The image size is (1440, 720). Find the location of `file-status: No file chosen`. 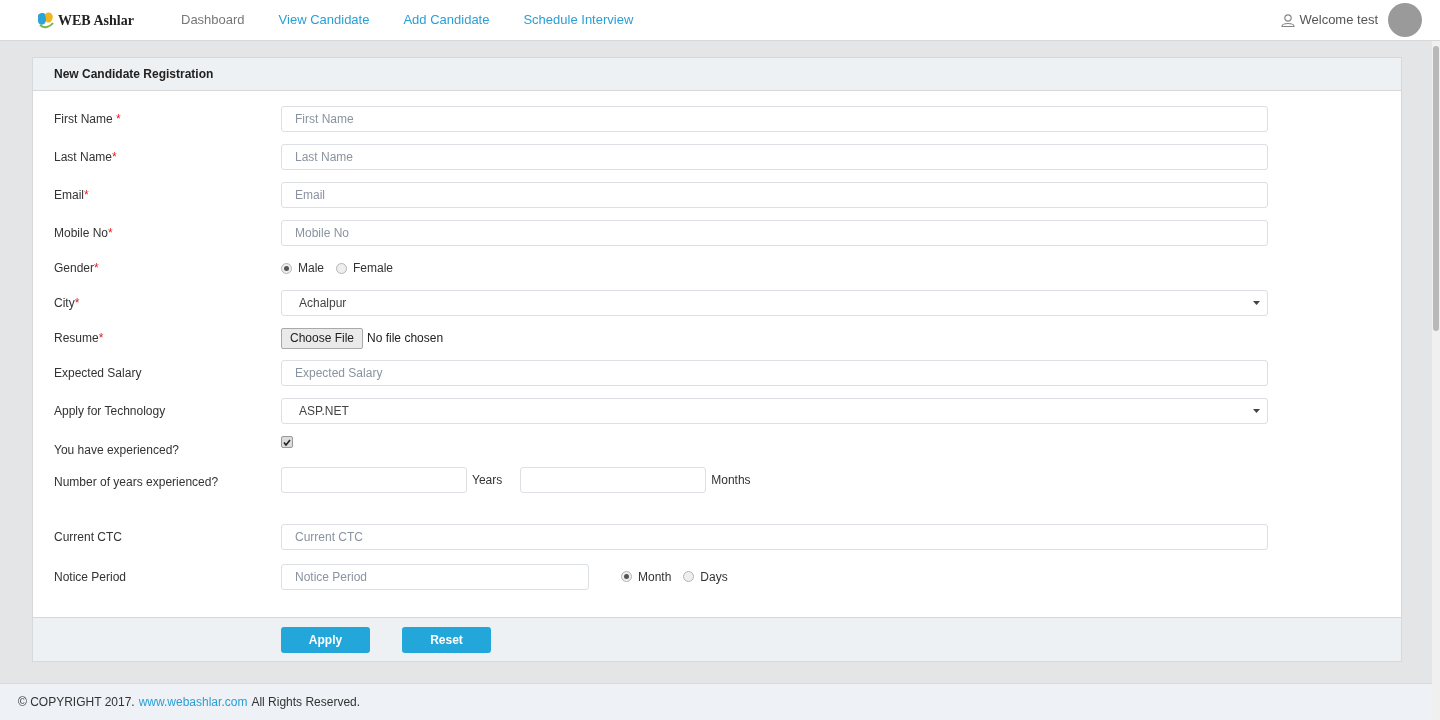

file-status: No file chosen is located at coordinates (405, 338).